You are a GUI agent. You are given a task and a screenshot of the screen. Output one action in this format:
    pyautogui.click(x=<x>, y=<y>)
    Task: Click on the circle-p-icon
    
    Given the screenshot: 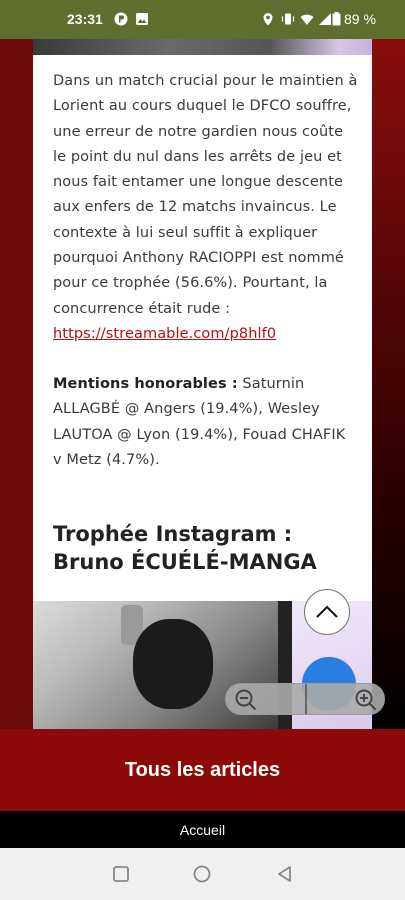 What is the action you would take?
    pyautogui.click(x=121, y=19)
    